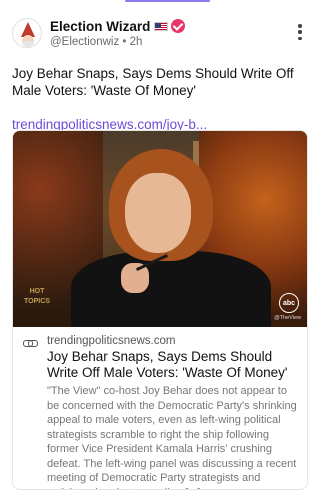 This screenshot has height=500, width=320. Describe the element at coordinates (171, 289) in the screenshot. I see `person-body` at that location.